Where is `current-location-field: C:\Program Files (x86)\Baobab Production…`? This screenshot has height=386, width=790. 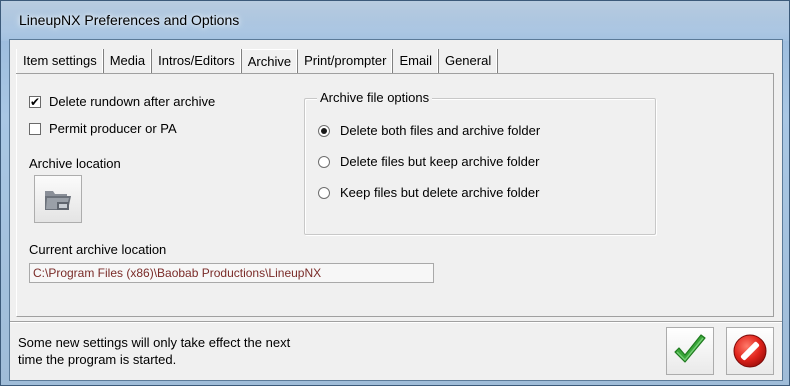 current-location-field: C:\Program Files (x86)\Baobab Production… is located at coordinates (231, 273).